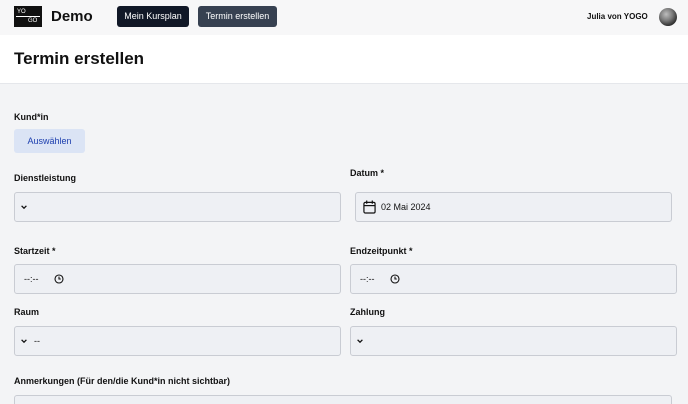  What do you see at coordinates (45, 178) in the screenshot?
I see `dienstleistung-label: Dienstleistung` at bounding box center [45, 178].